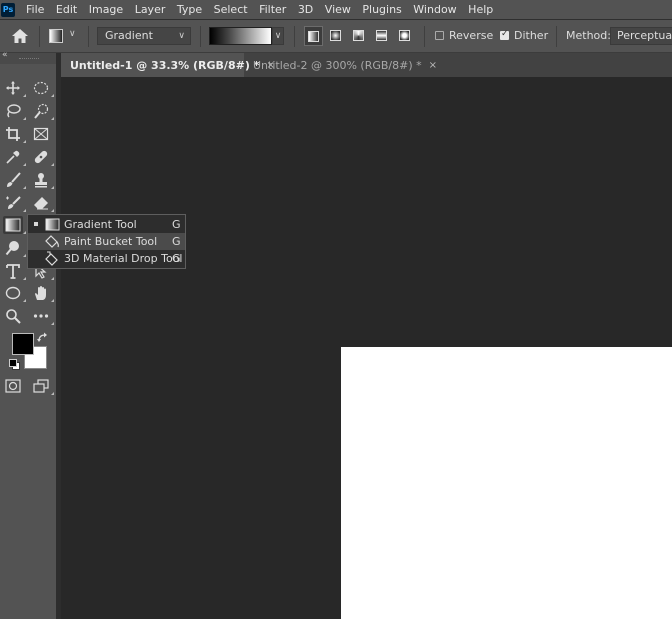 This screenshot has height=619, width=672. I want to click on tab-untitled-1: Untitled-1 @ 33.3% (RGB/8#) * ×, so click(168, 65).